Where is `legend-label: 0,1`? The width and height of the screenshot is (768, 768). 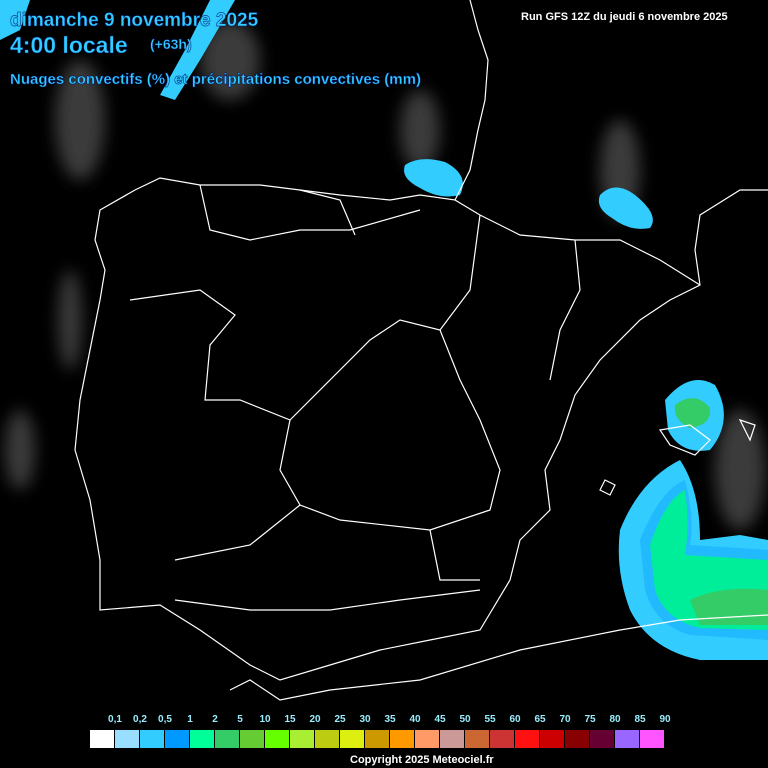 legend-label: 0,1 is located at coordinates (115, 719).